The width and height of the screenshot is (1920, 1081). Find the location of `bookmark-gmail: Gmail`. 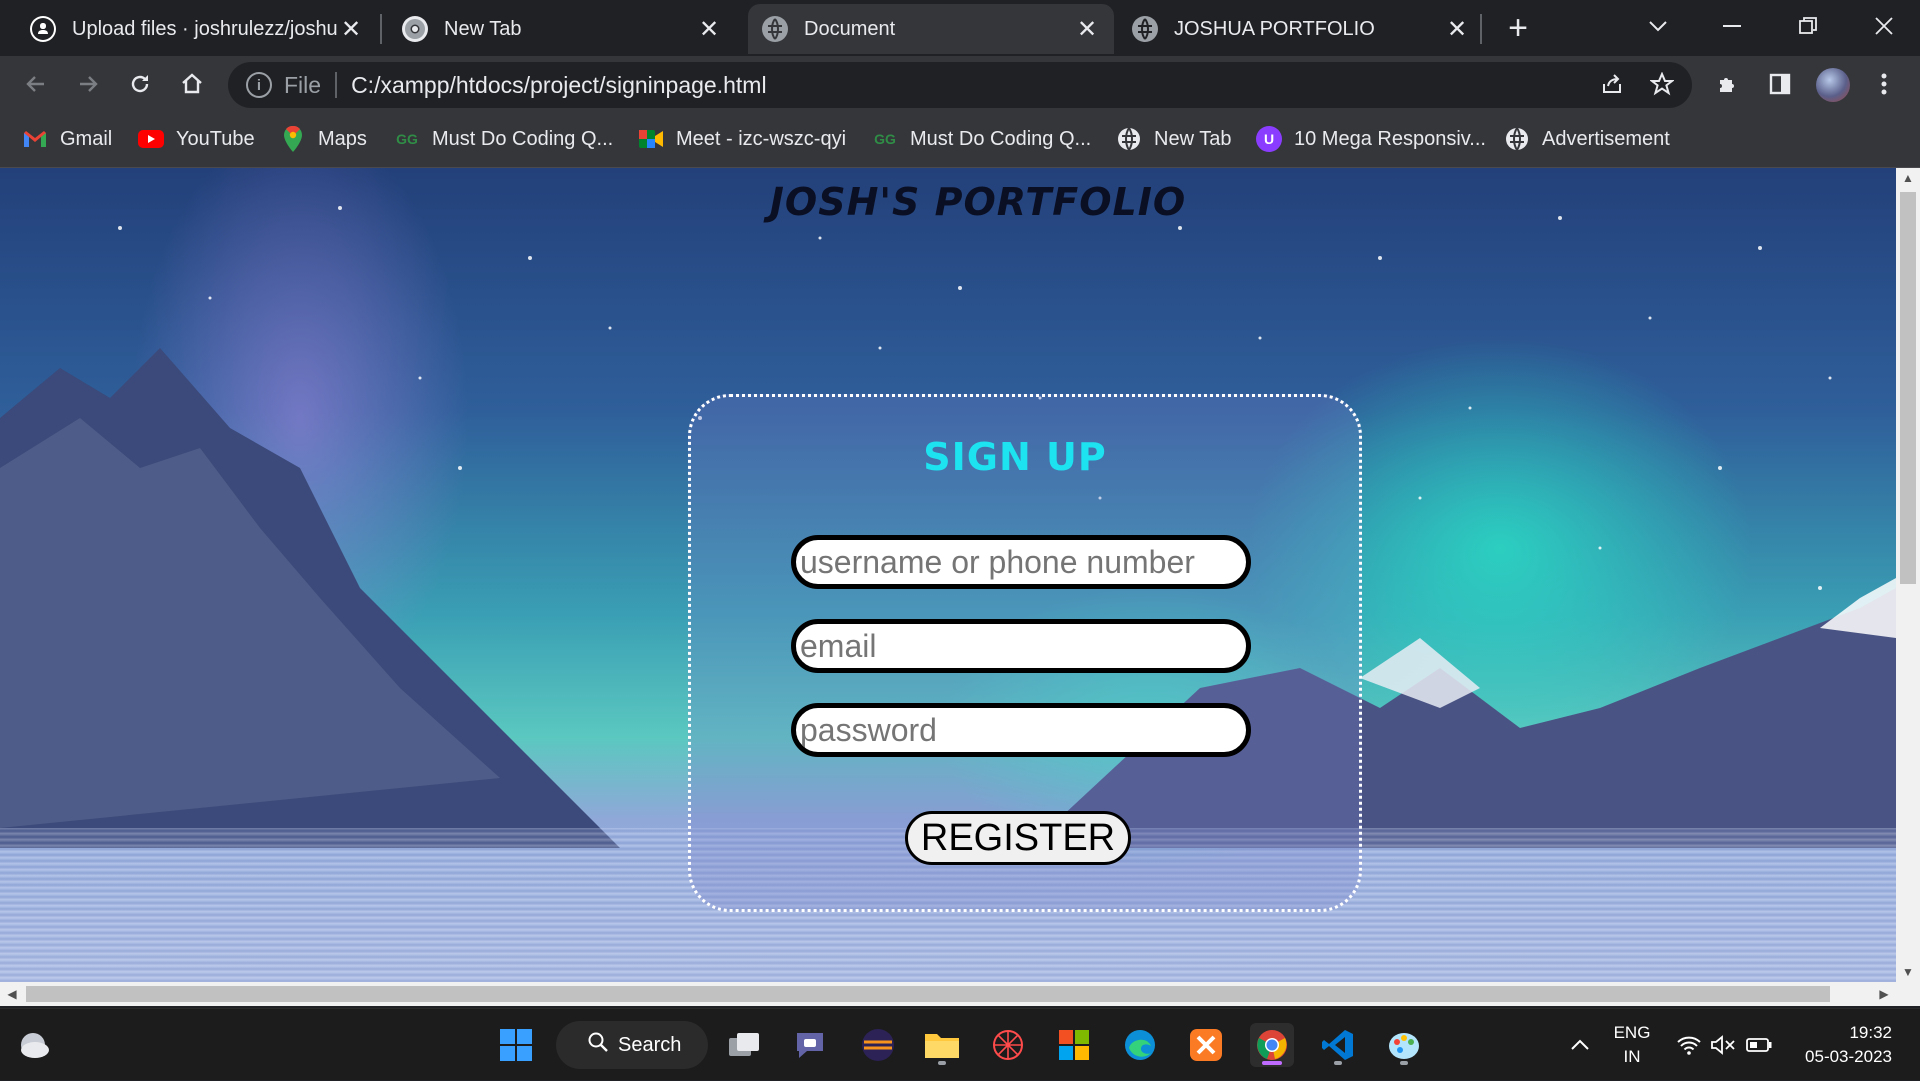

bookmark-gmail: Gmail is located at coordinates (67, 139).